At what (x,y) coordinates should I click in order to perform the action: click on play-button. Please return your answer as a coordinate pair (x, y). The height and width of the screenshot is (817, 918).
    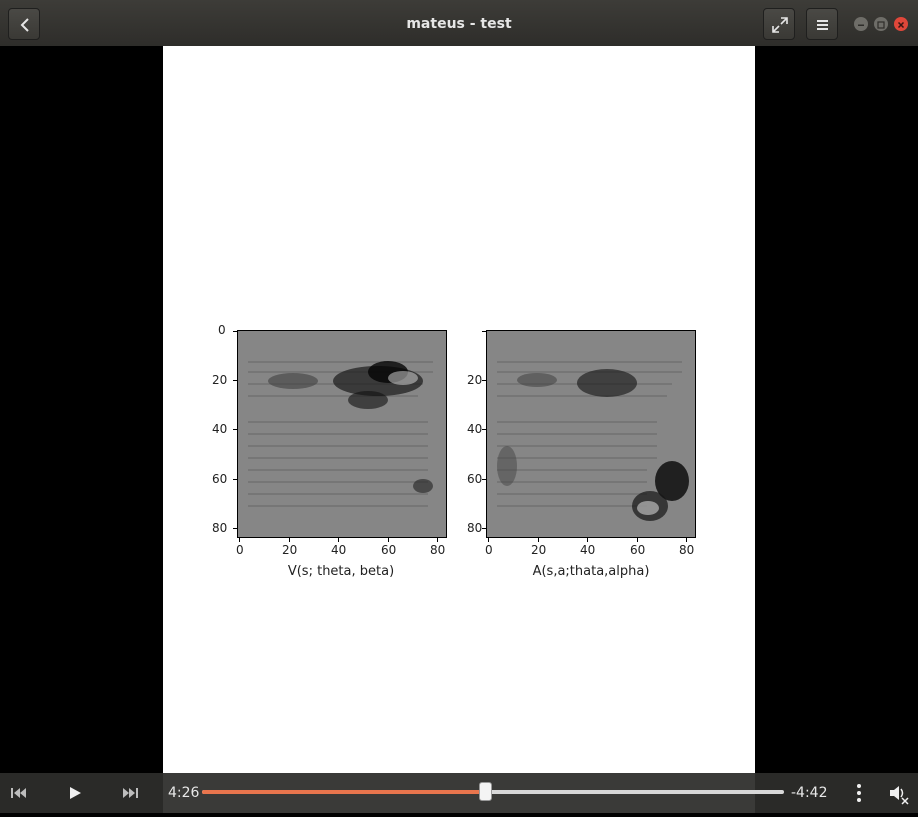
    Looking at the image, I should click on (75, 793).